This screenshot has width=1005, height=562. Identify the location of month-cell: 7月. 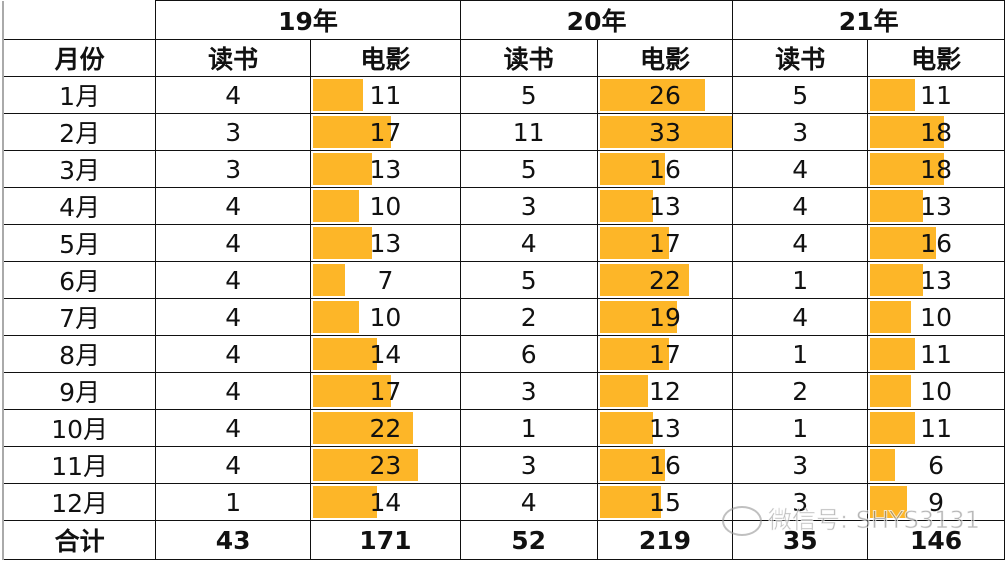
(79, 317).